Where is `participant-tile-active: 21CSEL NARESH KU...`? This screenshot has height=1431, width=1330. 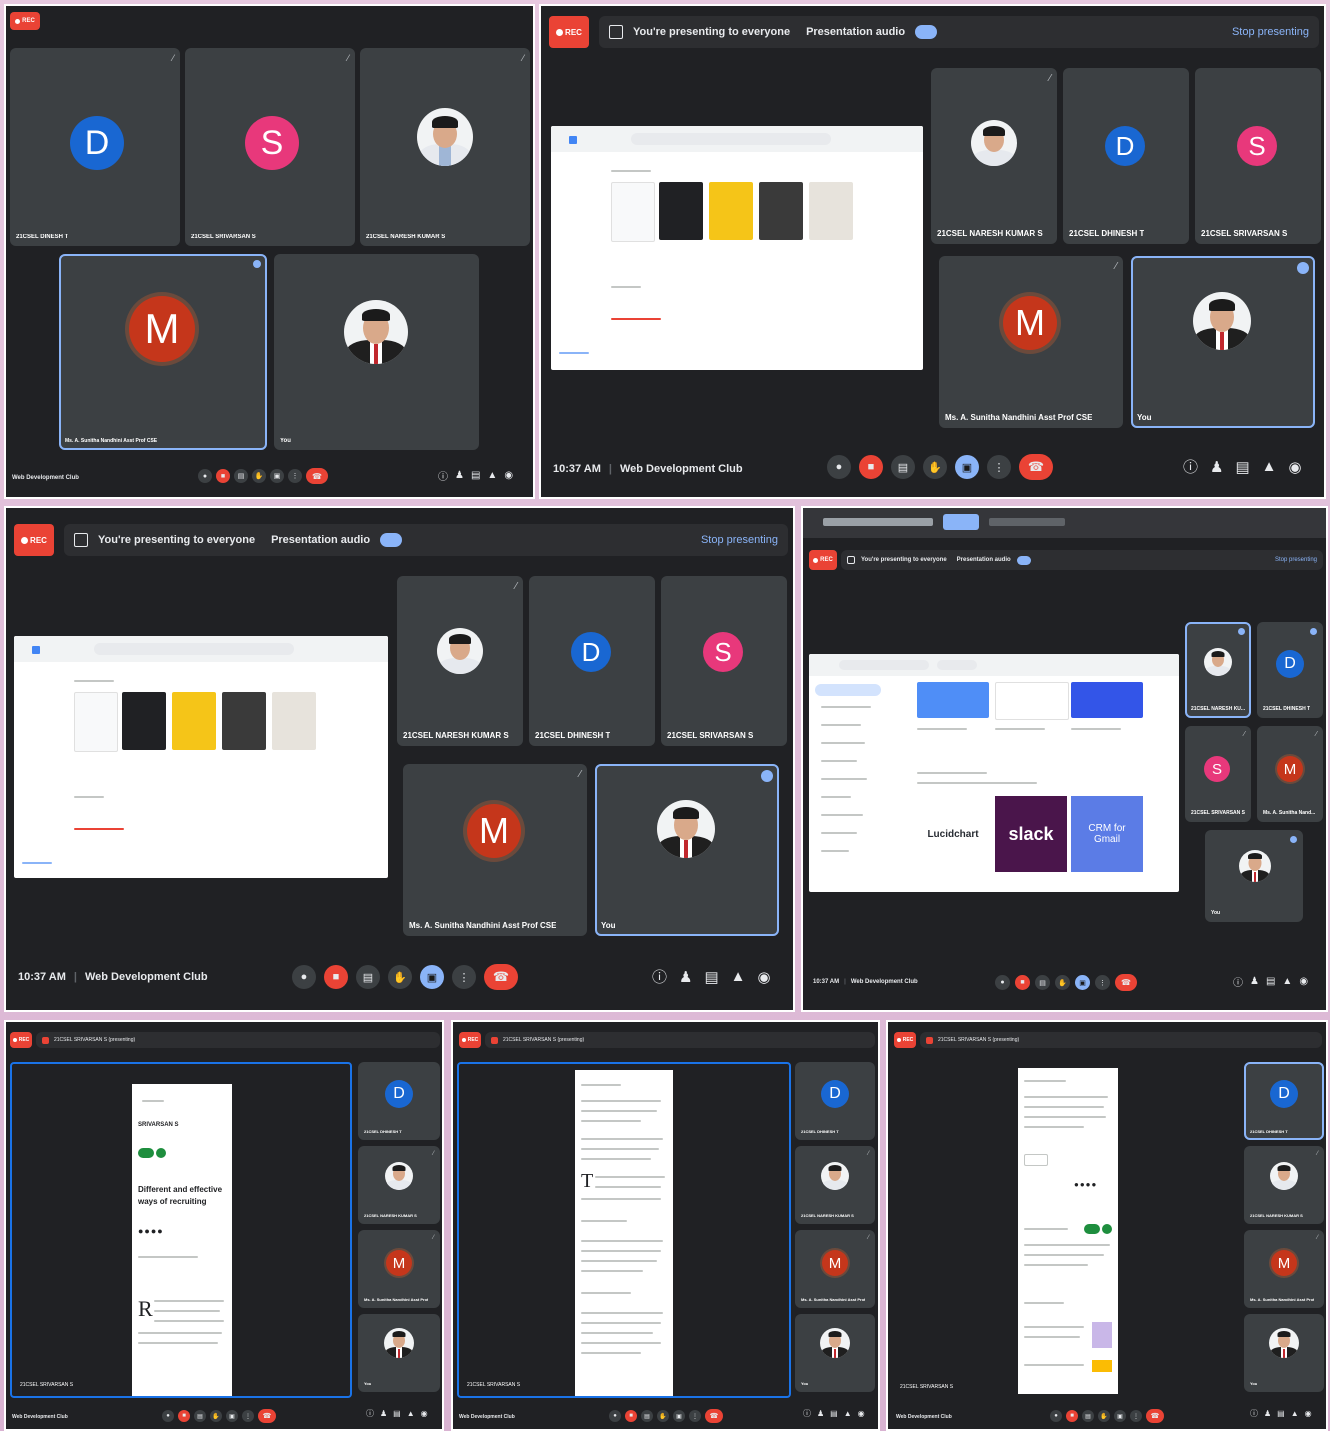
participant-tile-active: 21CSEL NARESH KU... is located at coordinates (1218, 670).